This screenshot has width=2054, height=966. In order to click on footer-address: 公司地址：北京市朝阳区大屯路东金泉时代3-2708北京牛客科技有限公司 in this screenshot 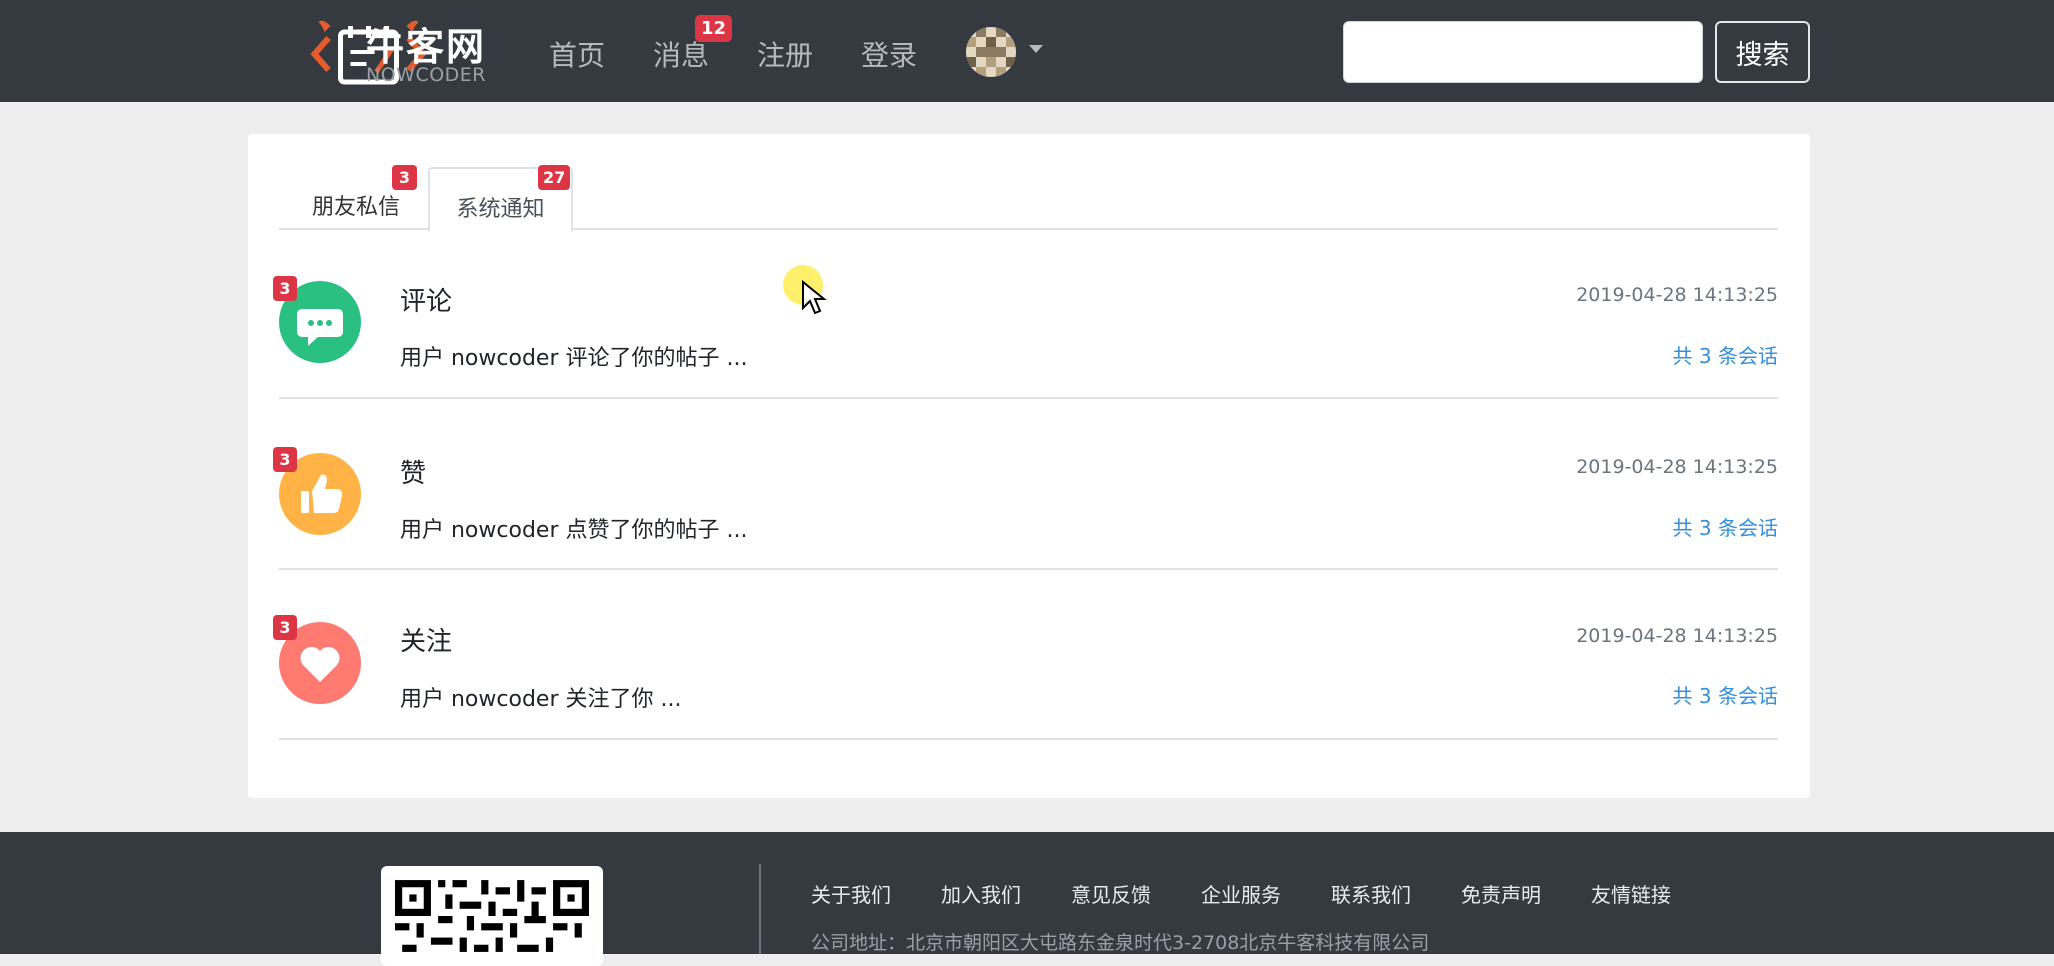, I will do `click(1120, 943)`.